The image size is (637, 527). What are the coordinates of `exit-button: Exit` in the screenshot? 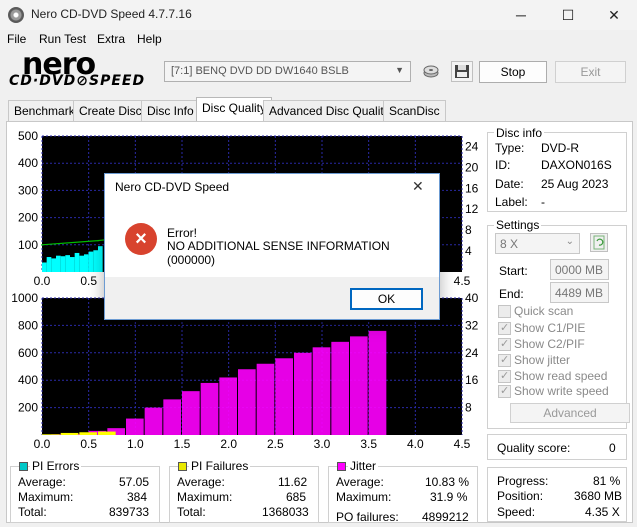 It's located at (590, 72).